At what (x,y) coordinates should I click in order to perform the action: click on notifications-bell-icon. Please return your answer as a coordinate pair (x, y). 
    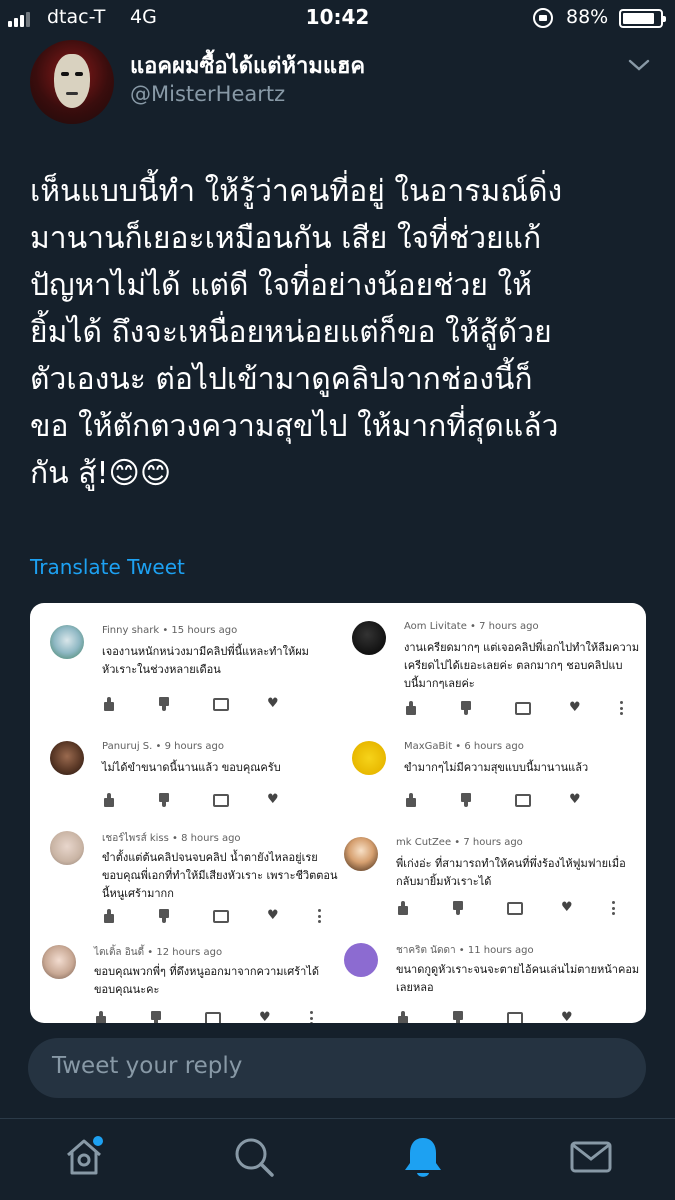
    Looking at the image, I should click on (423, 1157).